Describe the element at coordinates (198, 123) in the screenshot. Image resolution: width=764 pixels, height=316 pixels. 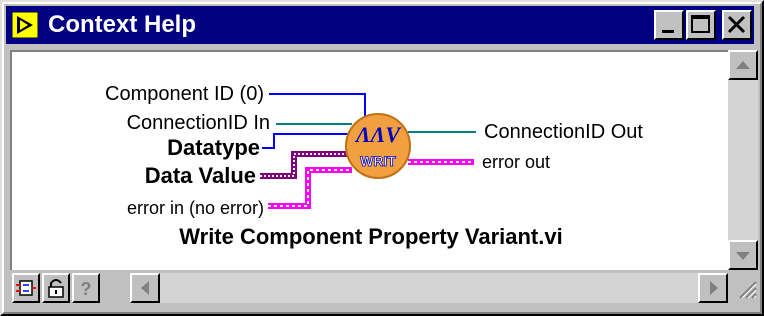
I see `input-label-connection-id-in: ConnectionID In` at that location.